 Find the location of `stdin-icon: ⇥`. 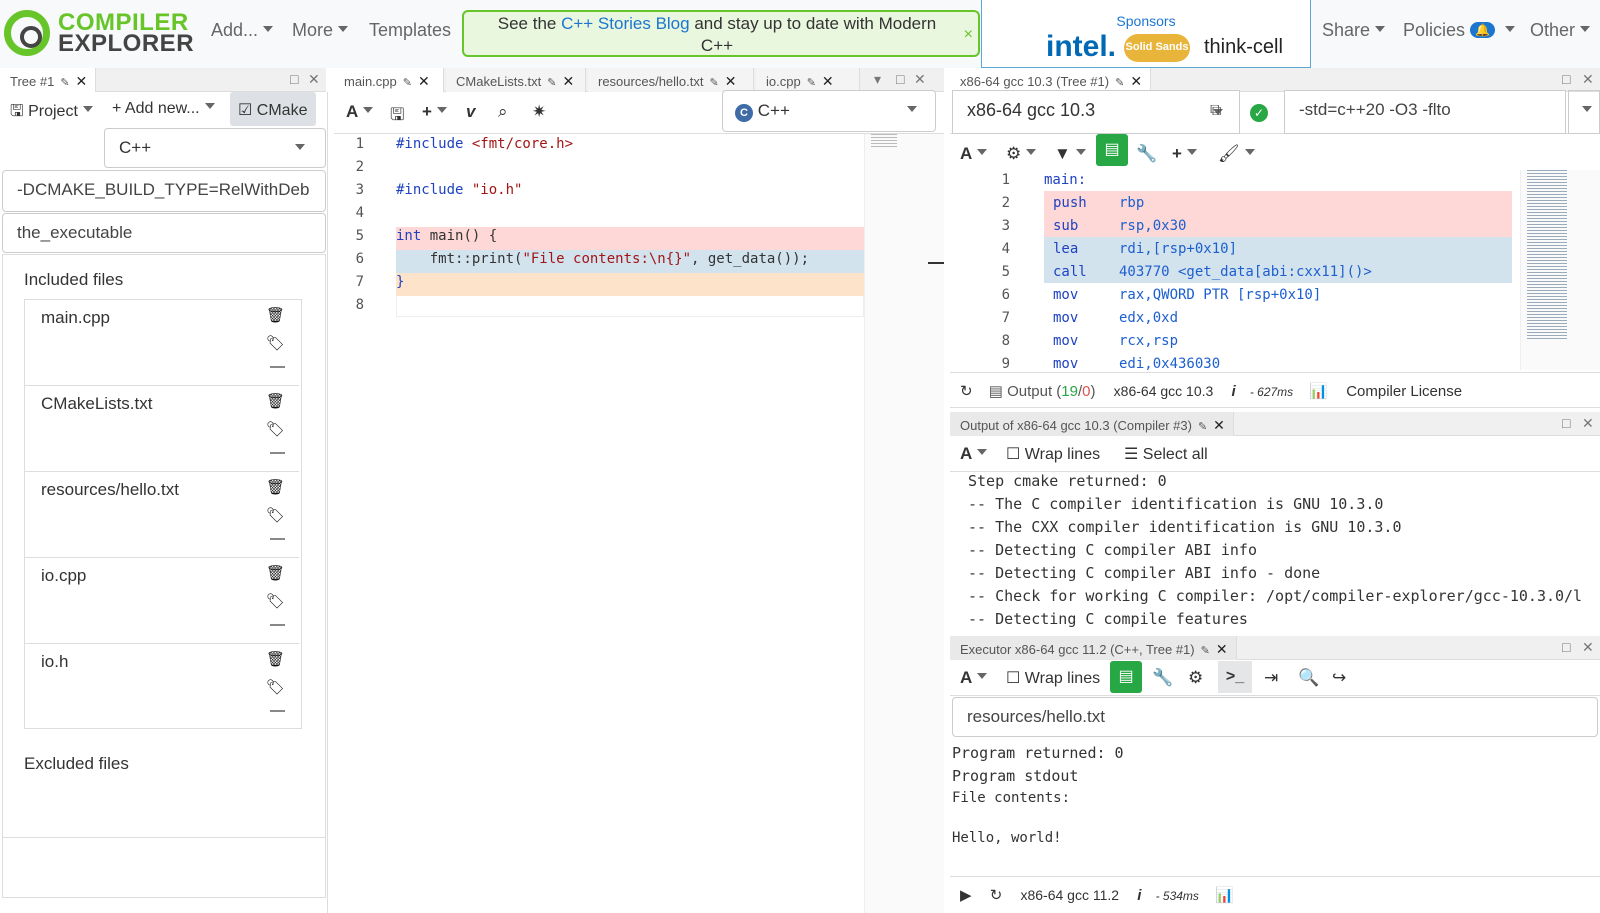

stdin-icon: ⇥ is located at coordinates (1271, 678).